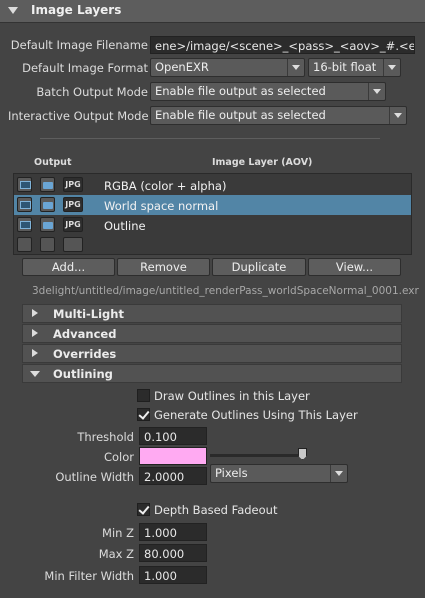  I want to click on draw-outlines-checkbox, so click(143, 395).